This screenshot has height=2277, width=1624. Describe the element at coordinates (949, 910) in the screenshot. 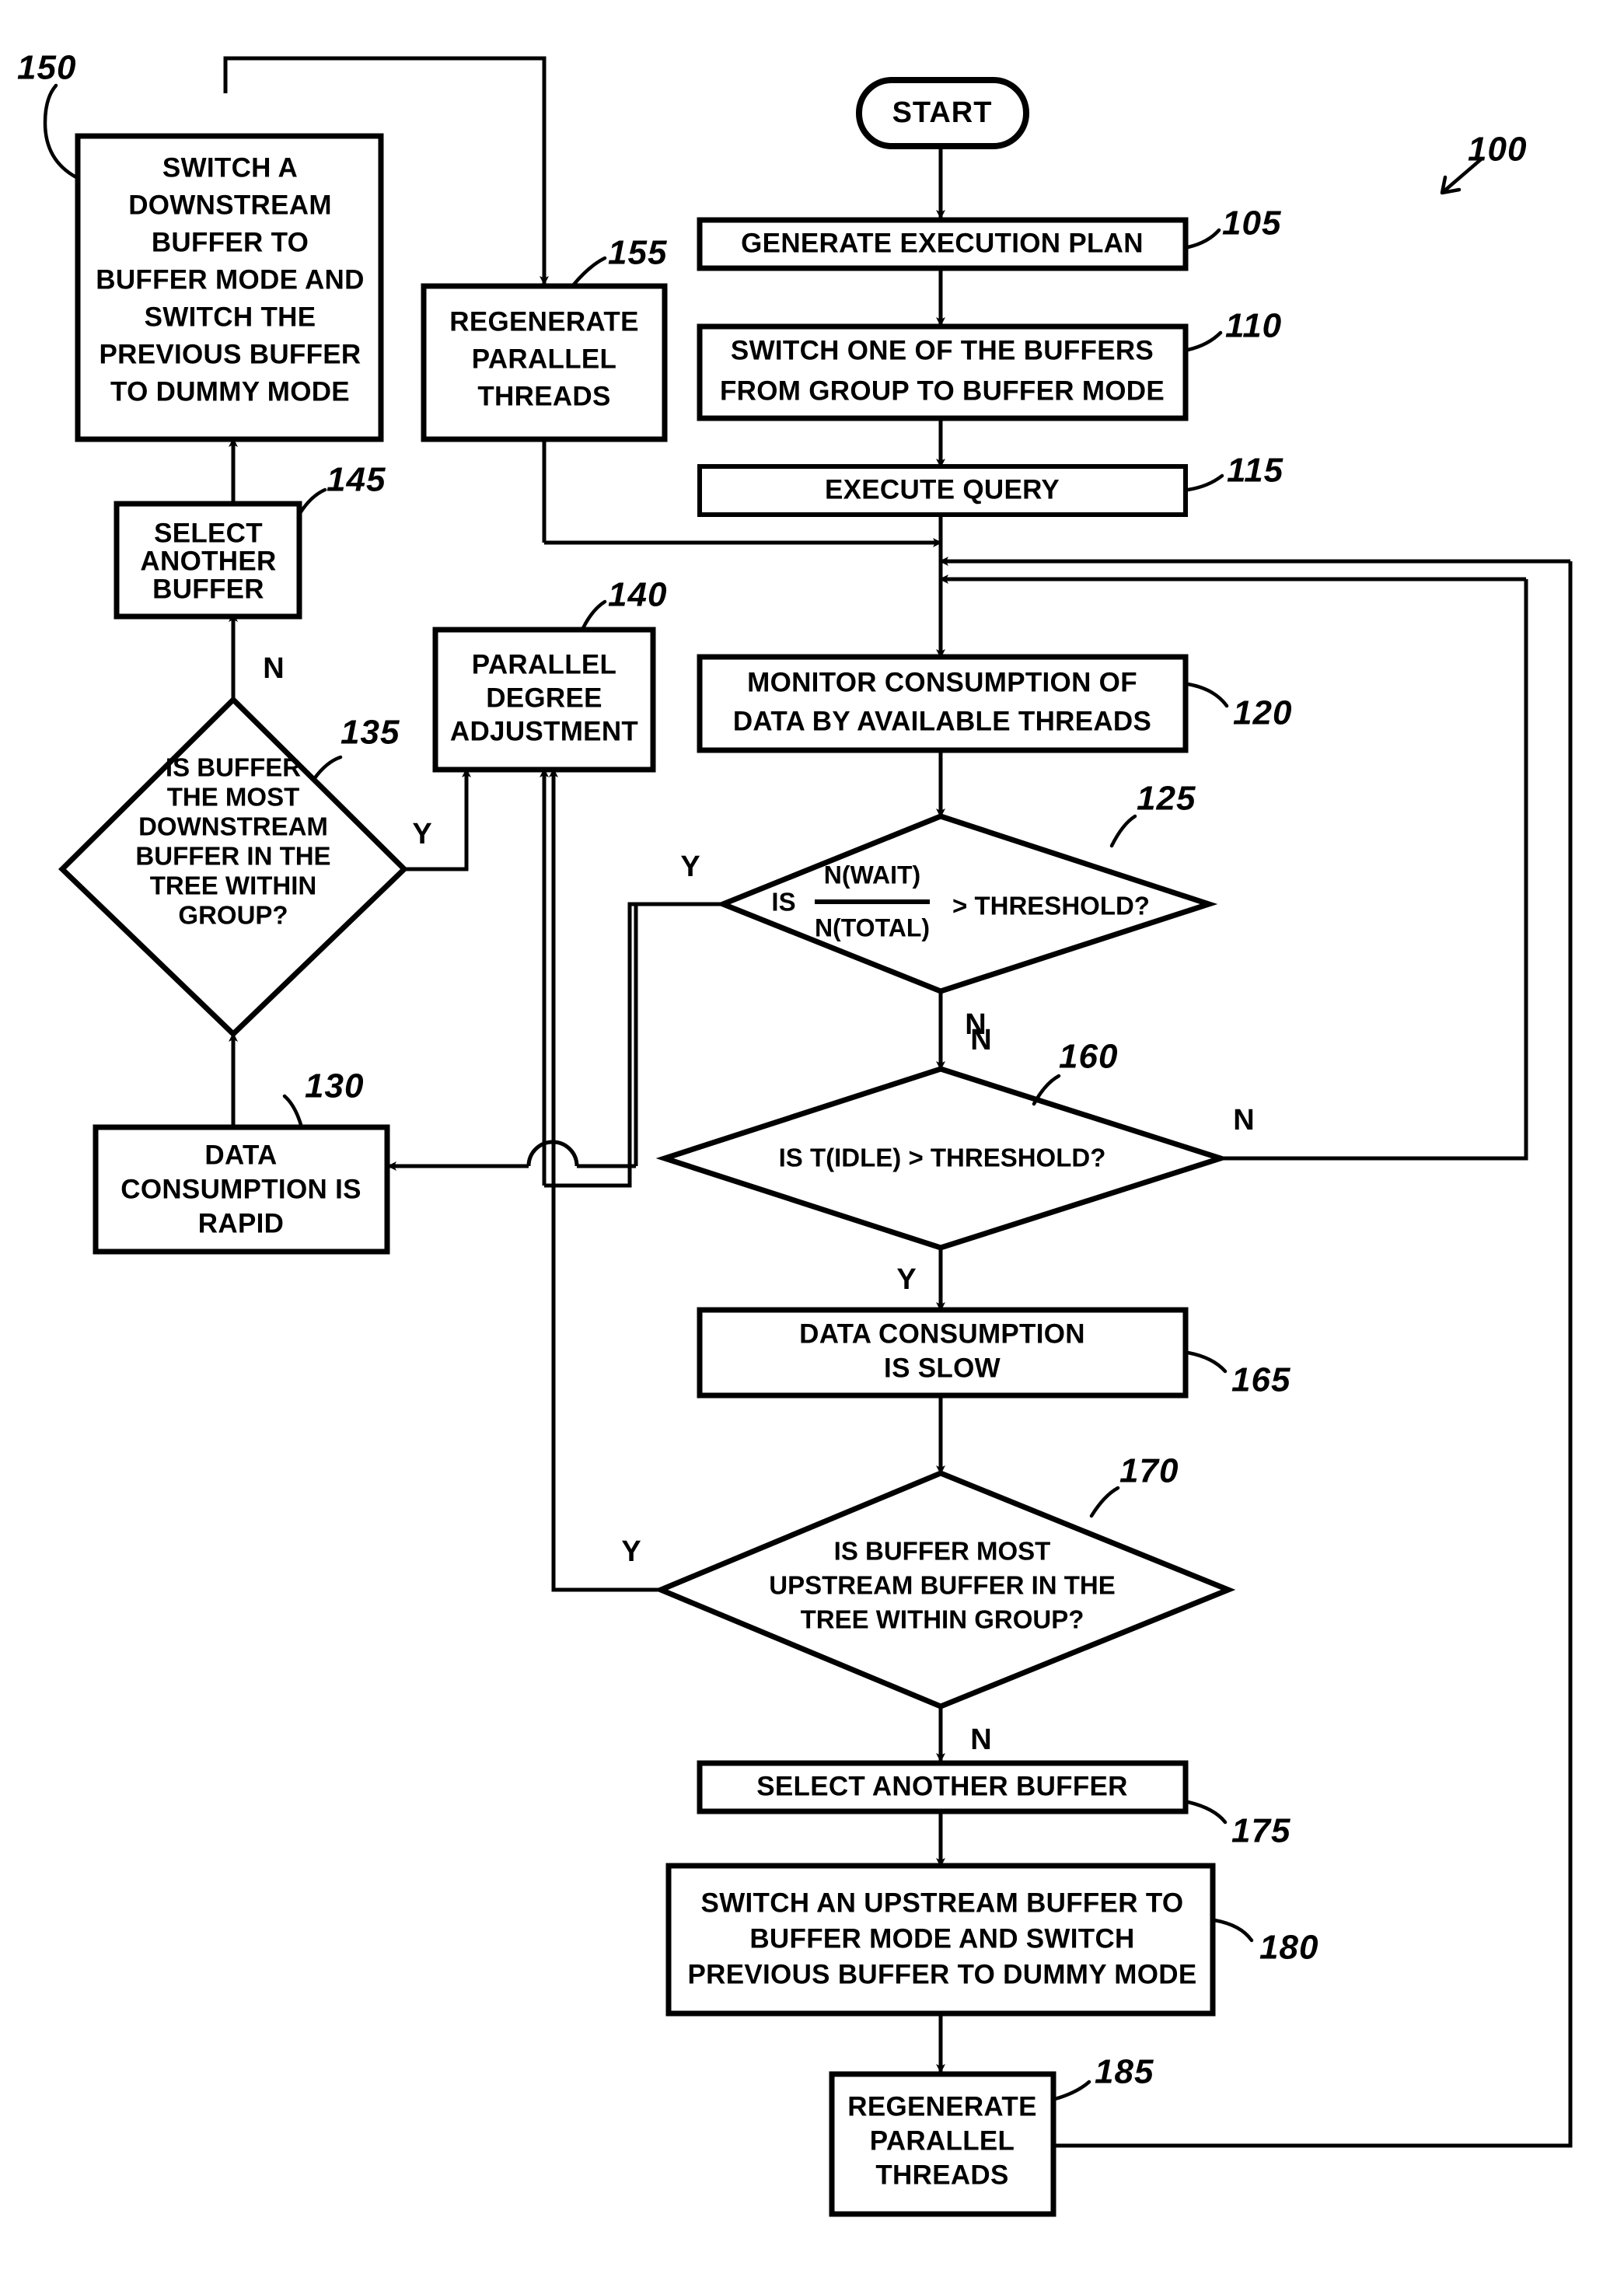

I see `node-125-wait-ratio-decision: IS N(WAIT) N(TOTAL) > THRESHOLD? 125 Y N` at that location.